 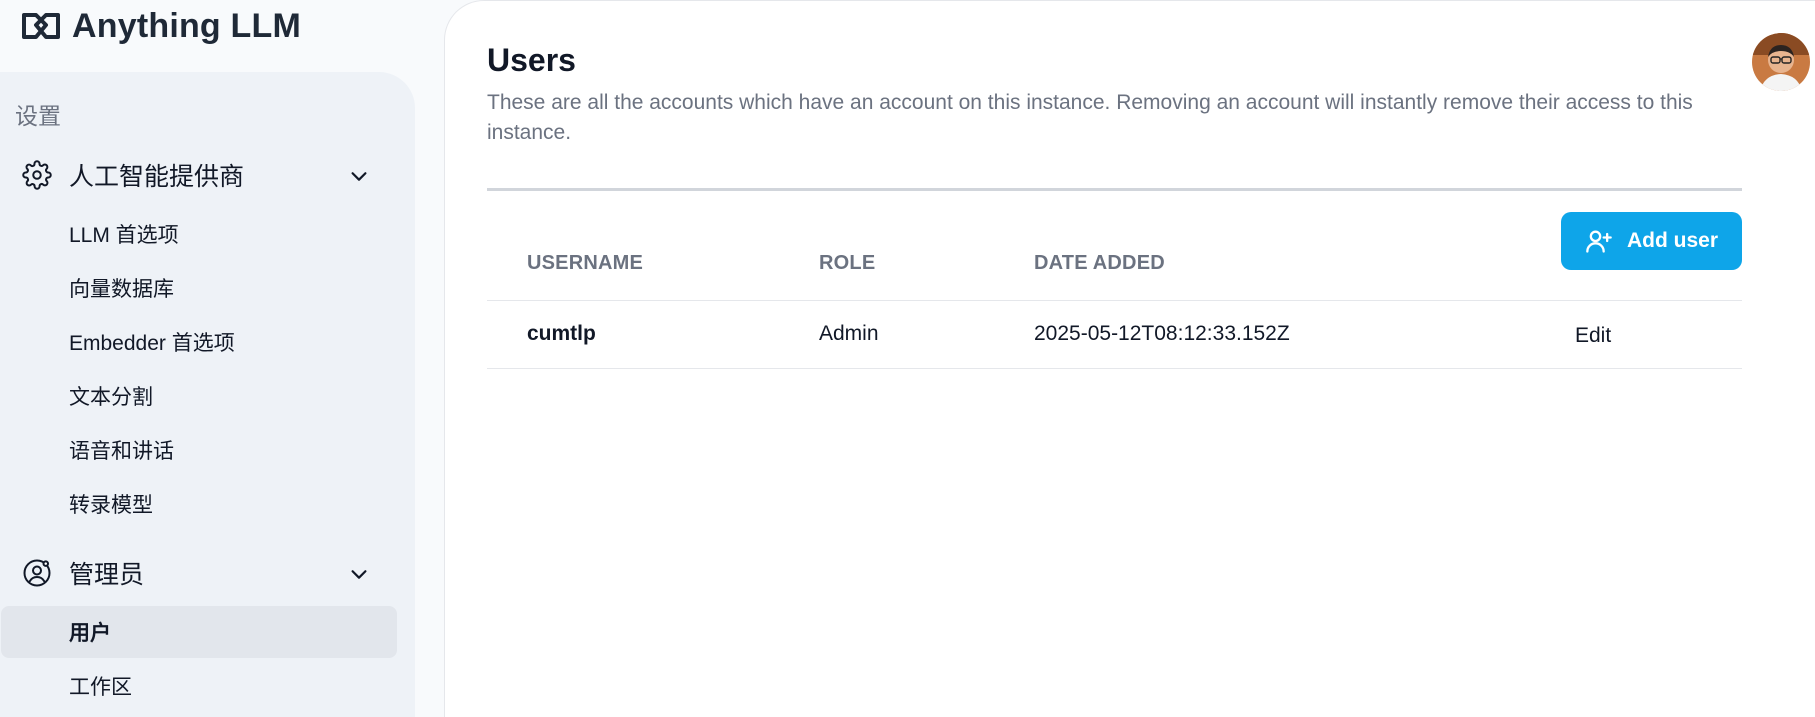 What do you see at coordinates (107, 575) in the screenshot?
I see `sidebar-group-label: 管理员` at bounding box center [107, 575].